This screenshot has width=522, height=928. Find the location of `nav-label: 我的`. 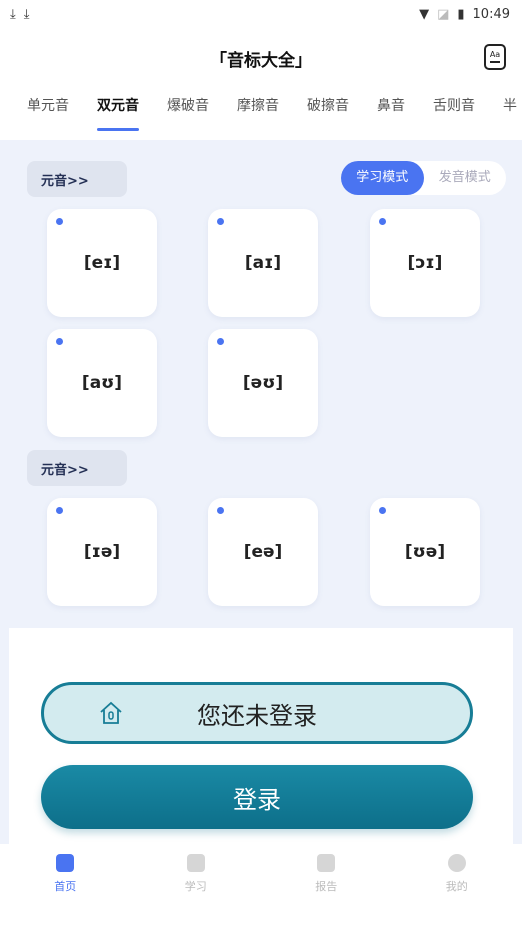

nav-label: 我的 is located at coordinates (456, 886).